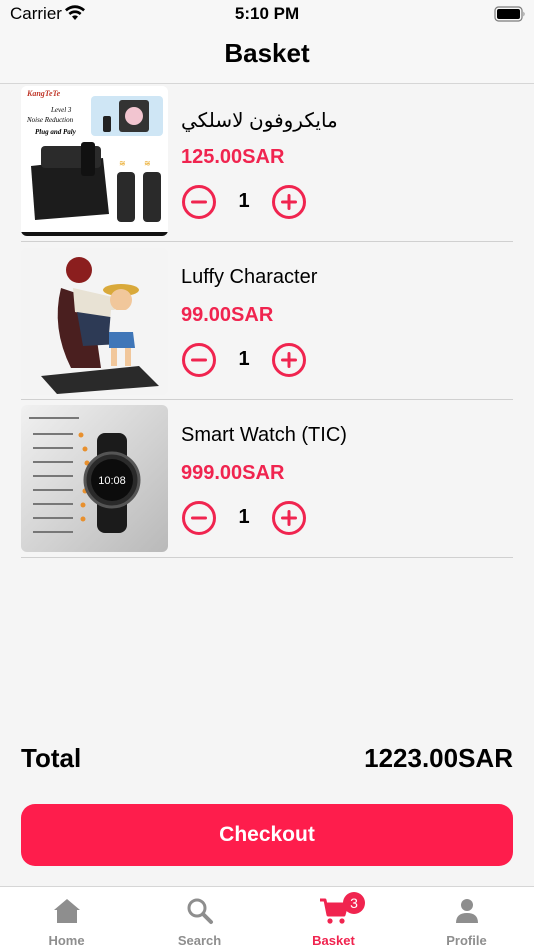  What do you see at coordinates (66, 911) in the screenshot?
I see `home-icon` at bounding box center [66, 911].